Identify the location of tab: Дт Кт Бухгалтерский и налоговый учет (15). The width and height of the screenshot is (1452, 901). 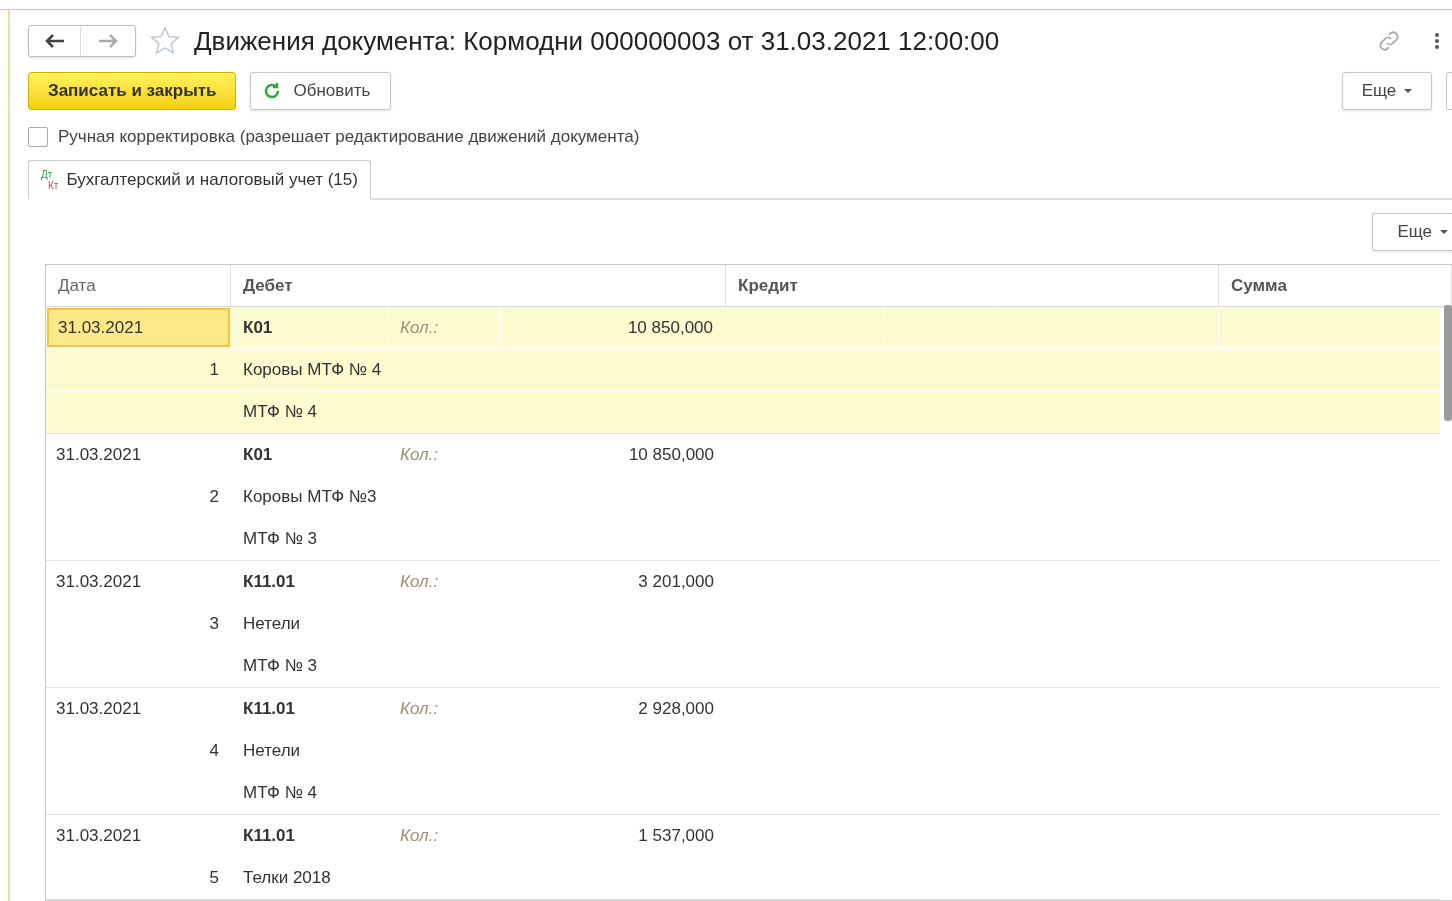
(199, 180).